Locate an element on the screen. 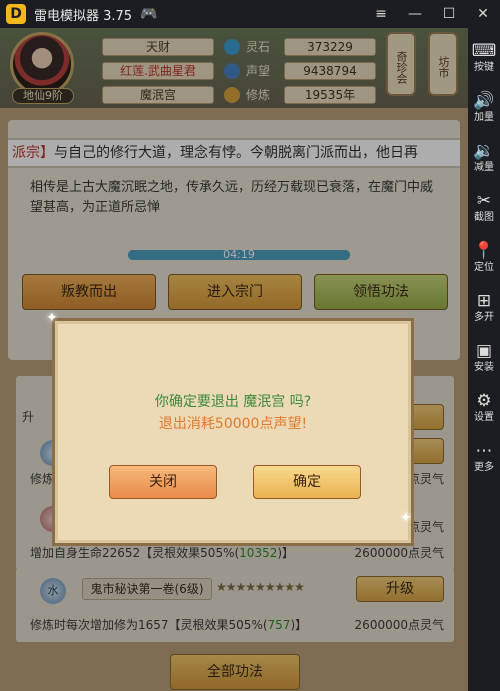 Image resolution: width=500 pixels, height=691 pixels. menu-icon: ≡ is located at coordinates (381, 14).